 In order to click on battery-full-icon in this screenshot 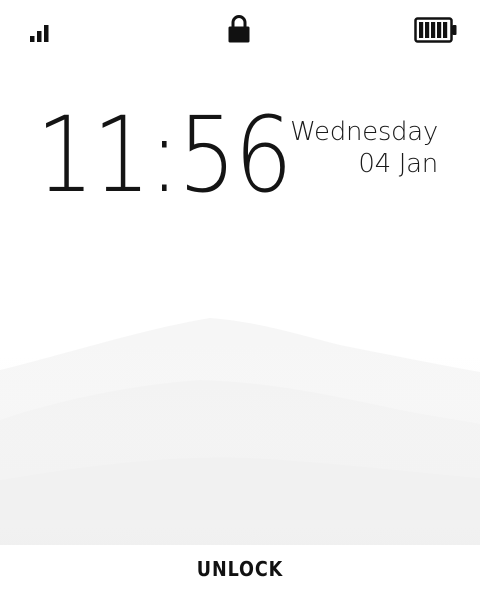, I will do `click(435, 30)`.